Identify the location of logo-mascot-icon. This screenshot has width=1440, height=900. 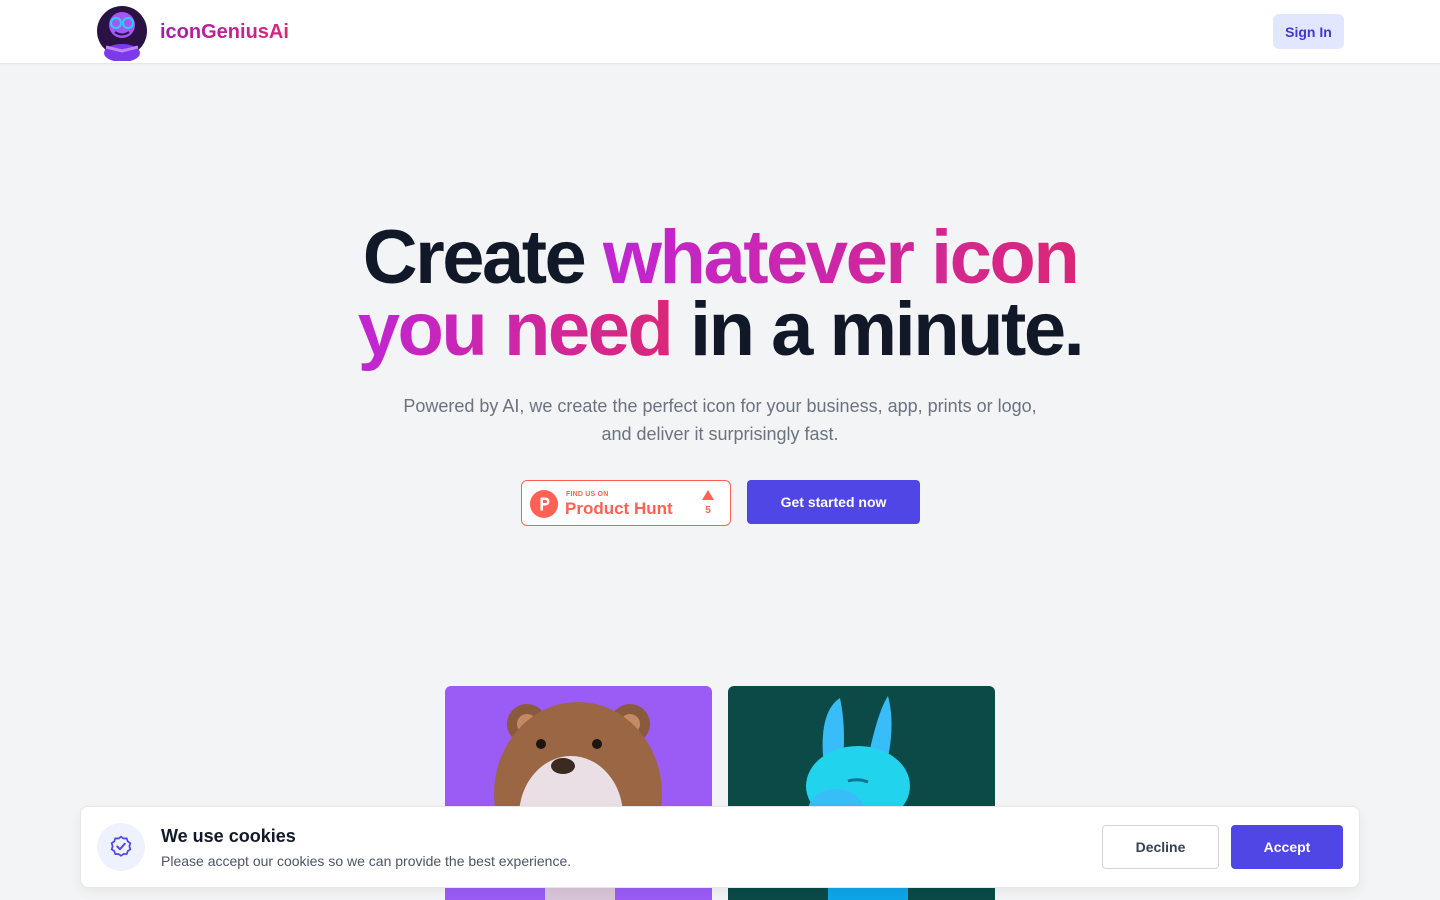
(122, 33).